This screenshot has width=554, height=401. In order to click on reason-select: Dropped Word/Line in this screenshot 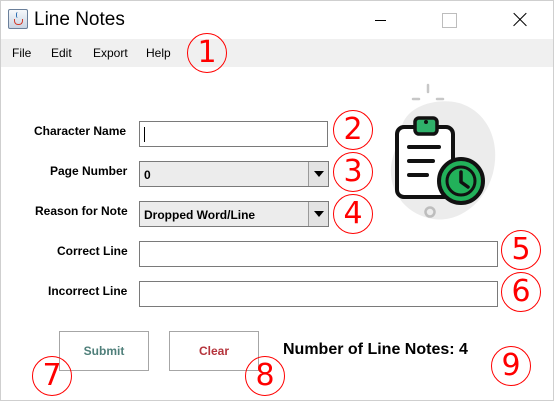, I will do `click(234, 214)`.